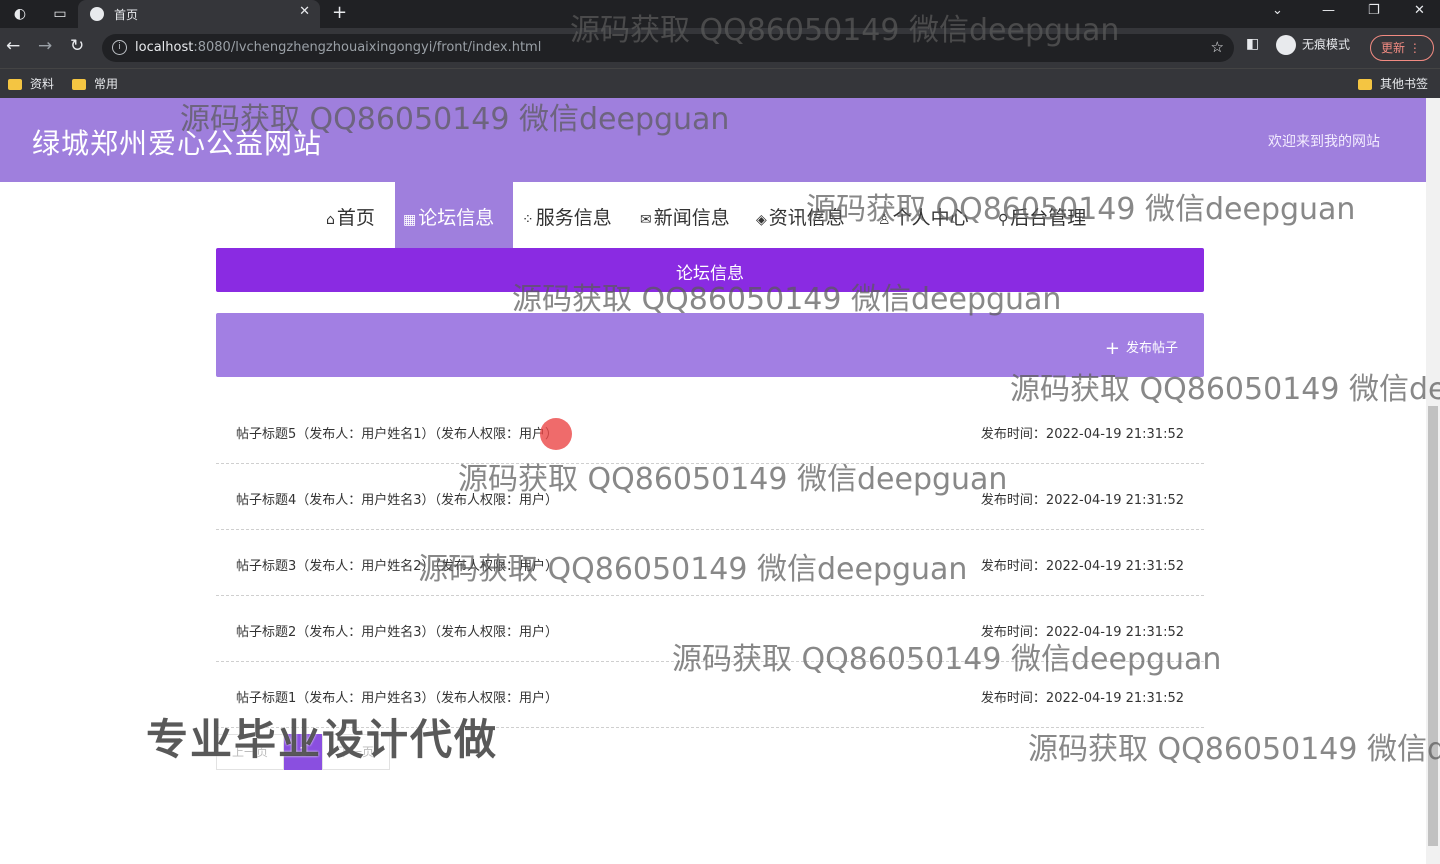  Describe the element at coordinates (397, 432) in the screenshot. I see `post-title: 帖子标题5（发布人：用户姓名1）（发布人权限：用户）` at that location.